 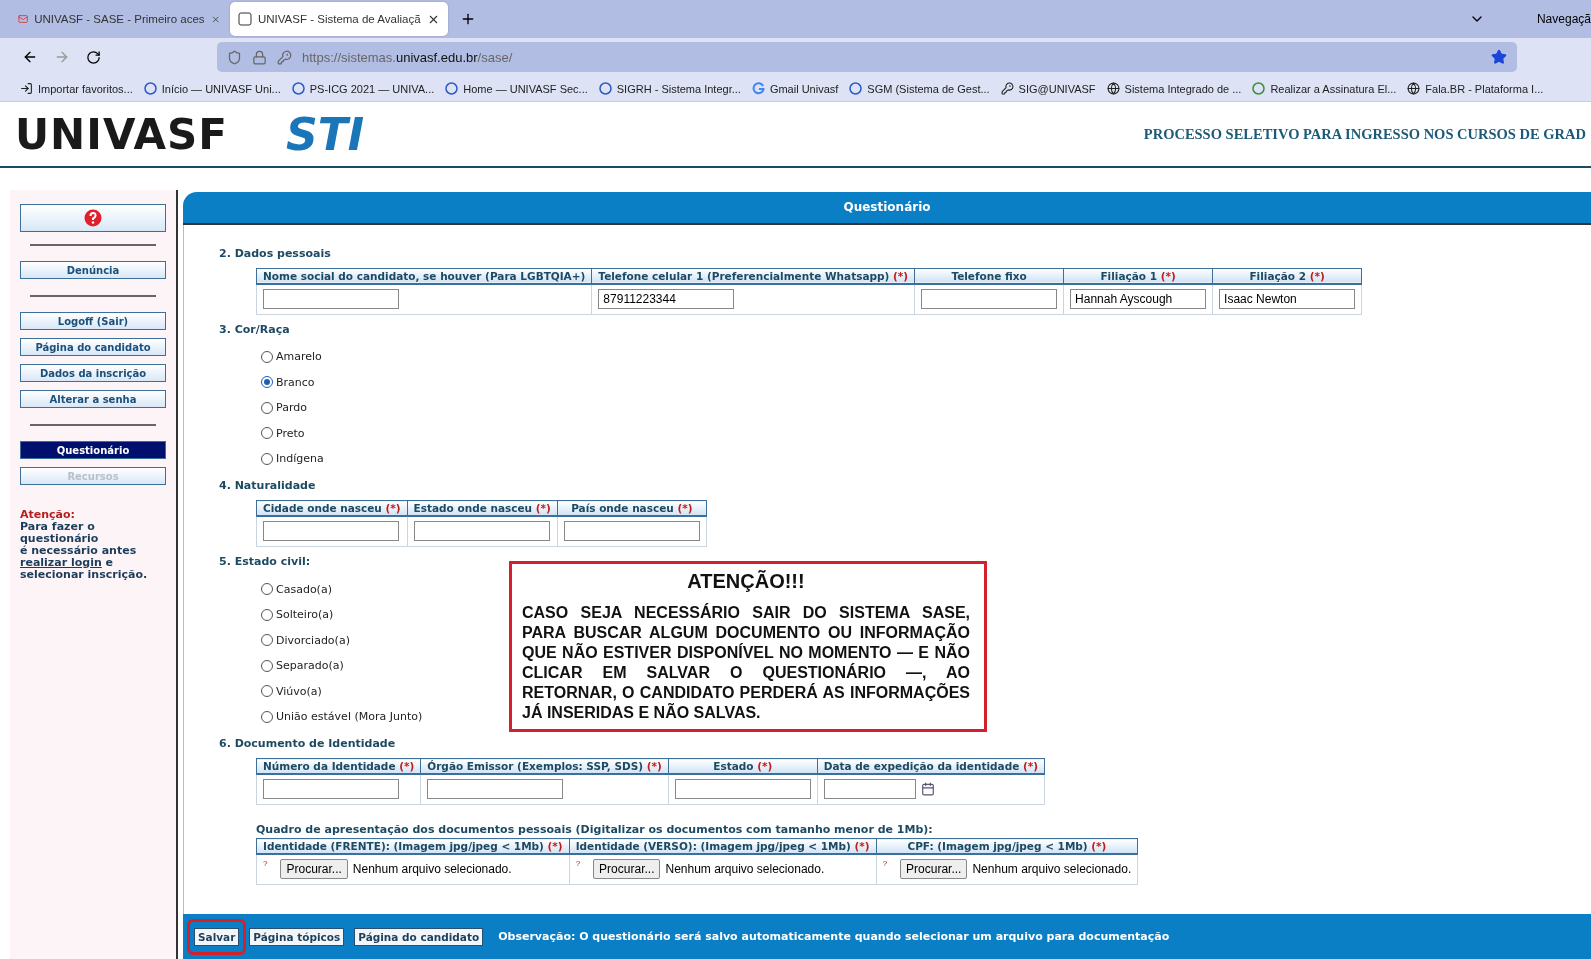 What do you see at coordinates (1499, 57) in the screenshot?
I see `bookmark-star-icon` at bounding box center [1499, 57].